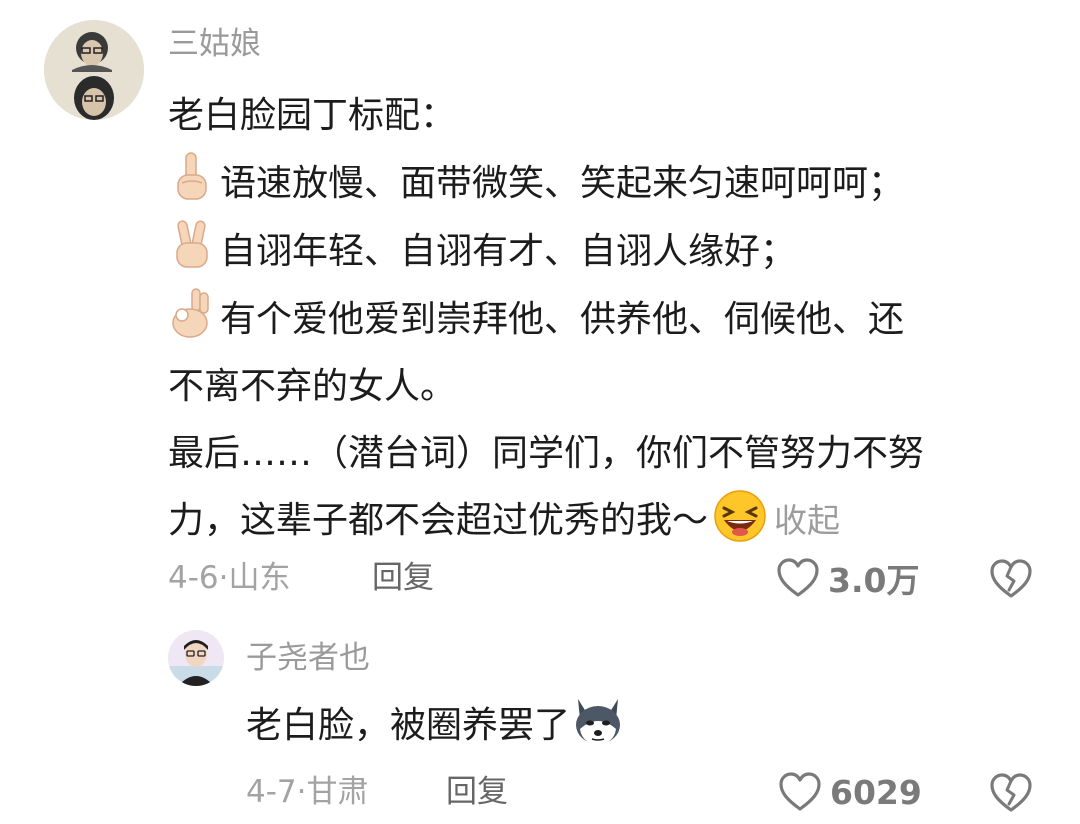 The image size is (1080, 824). Describe the element at coordinates (192, 176) in the screenshot. I see `index-finger-up-icon` at that location.